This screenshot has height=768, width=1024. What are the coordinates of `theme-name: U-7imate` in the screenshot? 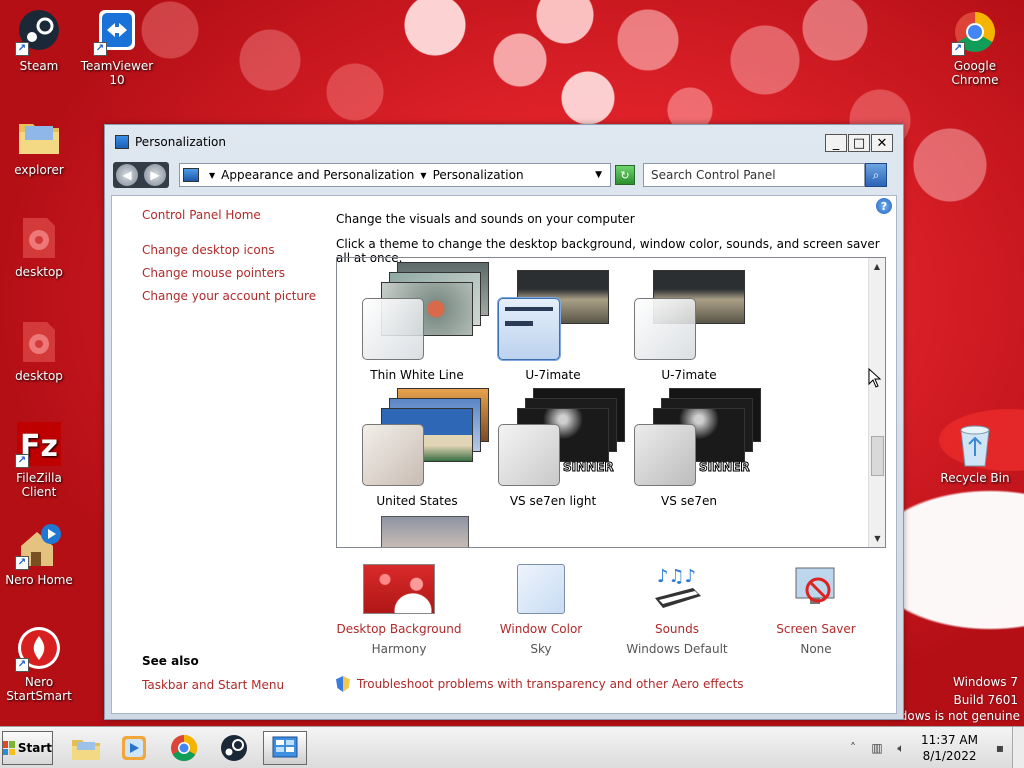 It's located at (689, 375).